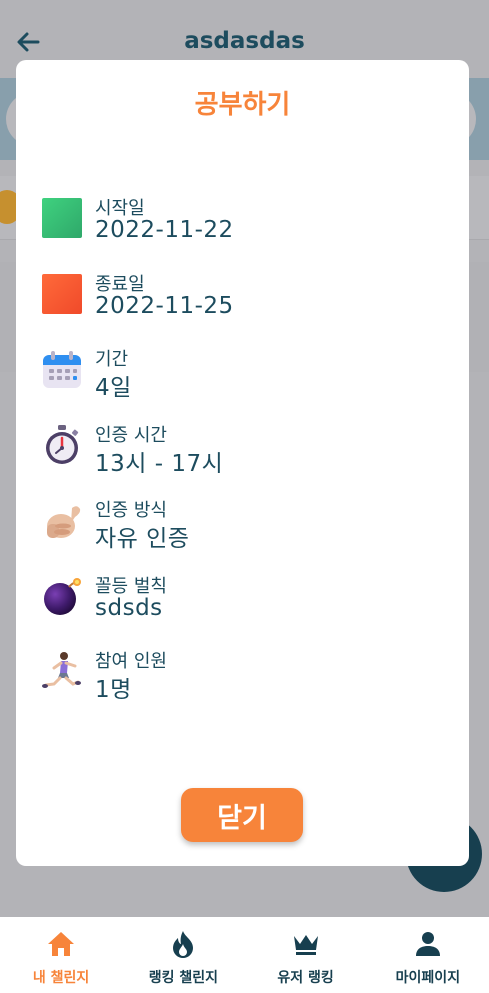 This screenshot has height=993, width=489. What do you see at coordinates (61, 944) in the screenshot?
I see `home-icon` at bounding box center [61, 944].